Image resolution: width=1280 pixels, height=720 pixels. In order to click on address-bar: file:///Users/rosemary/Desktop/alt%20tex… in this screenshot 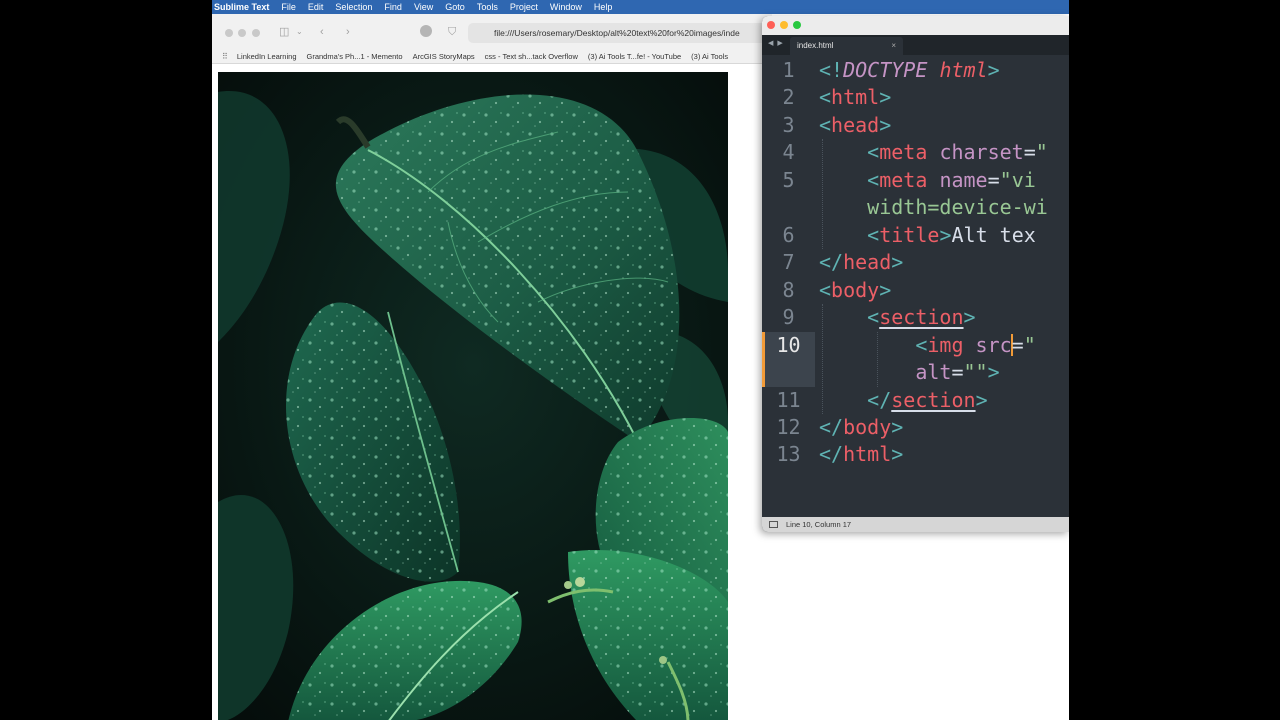, I will do `click(620, 33)`.